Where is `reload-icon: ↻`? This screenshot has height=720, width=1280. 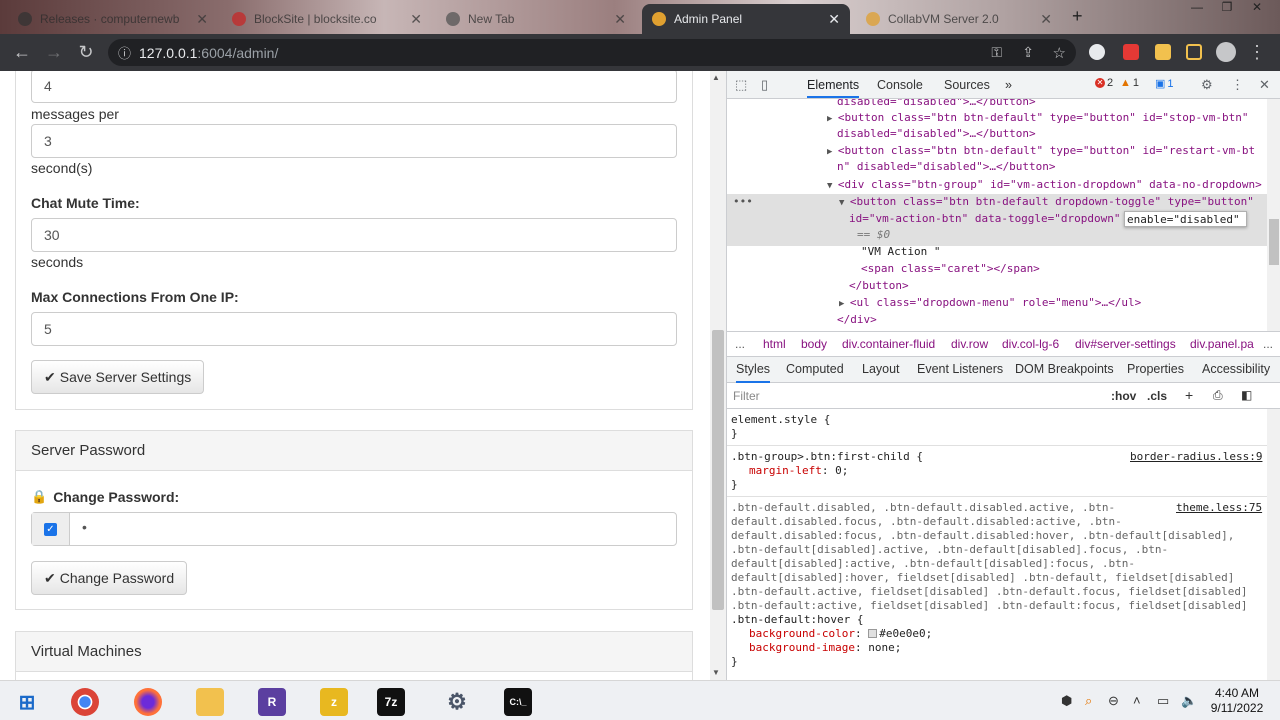 reload-icon: ↻ is located at coordinates (86, 52).